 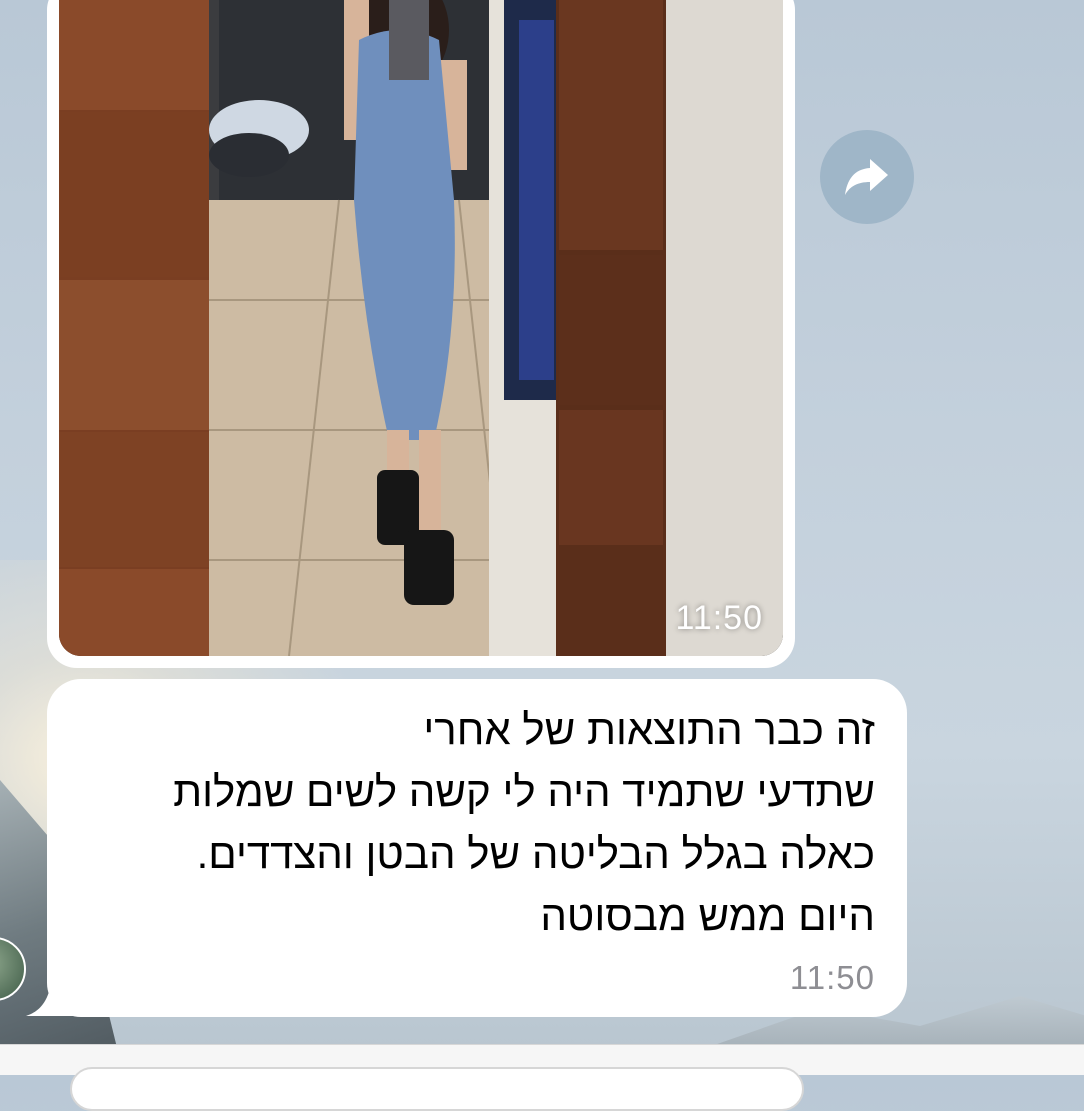 I want to click on message-line: שתדעי שתמיד היה לי קשה לשים שמלות, so click(x=524, y=791).